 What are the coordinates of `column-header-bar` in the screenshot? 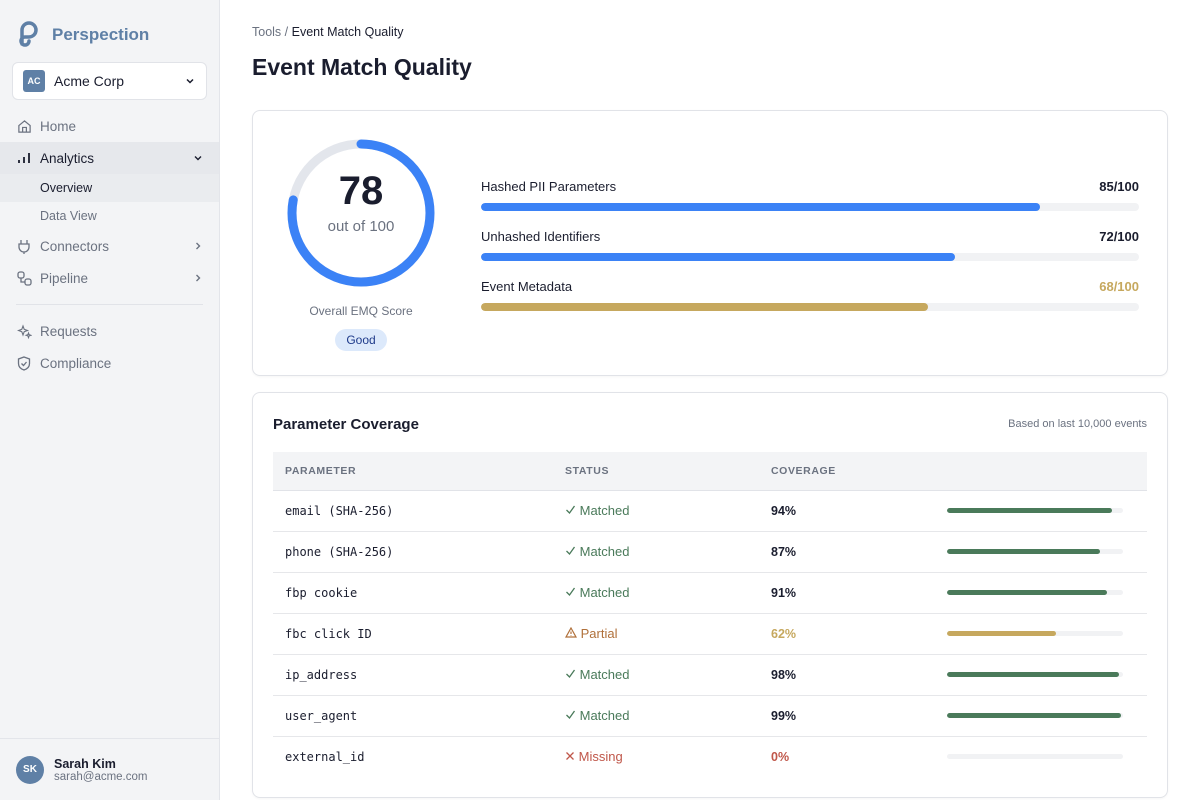 It's located at (1041, 471).